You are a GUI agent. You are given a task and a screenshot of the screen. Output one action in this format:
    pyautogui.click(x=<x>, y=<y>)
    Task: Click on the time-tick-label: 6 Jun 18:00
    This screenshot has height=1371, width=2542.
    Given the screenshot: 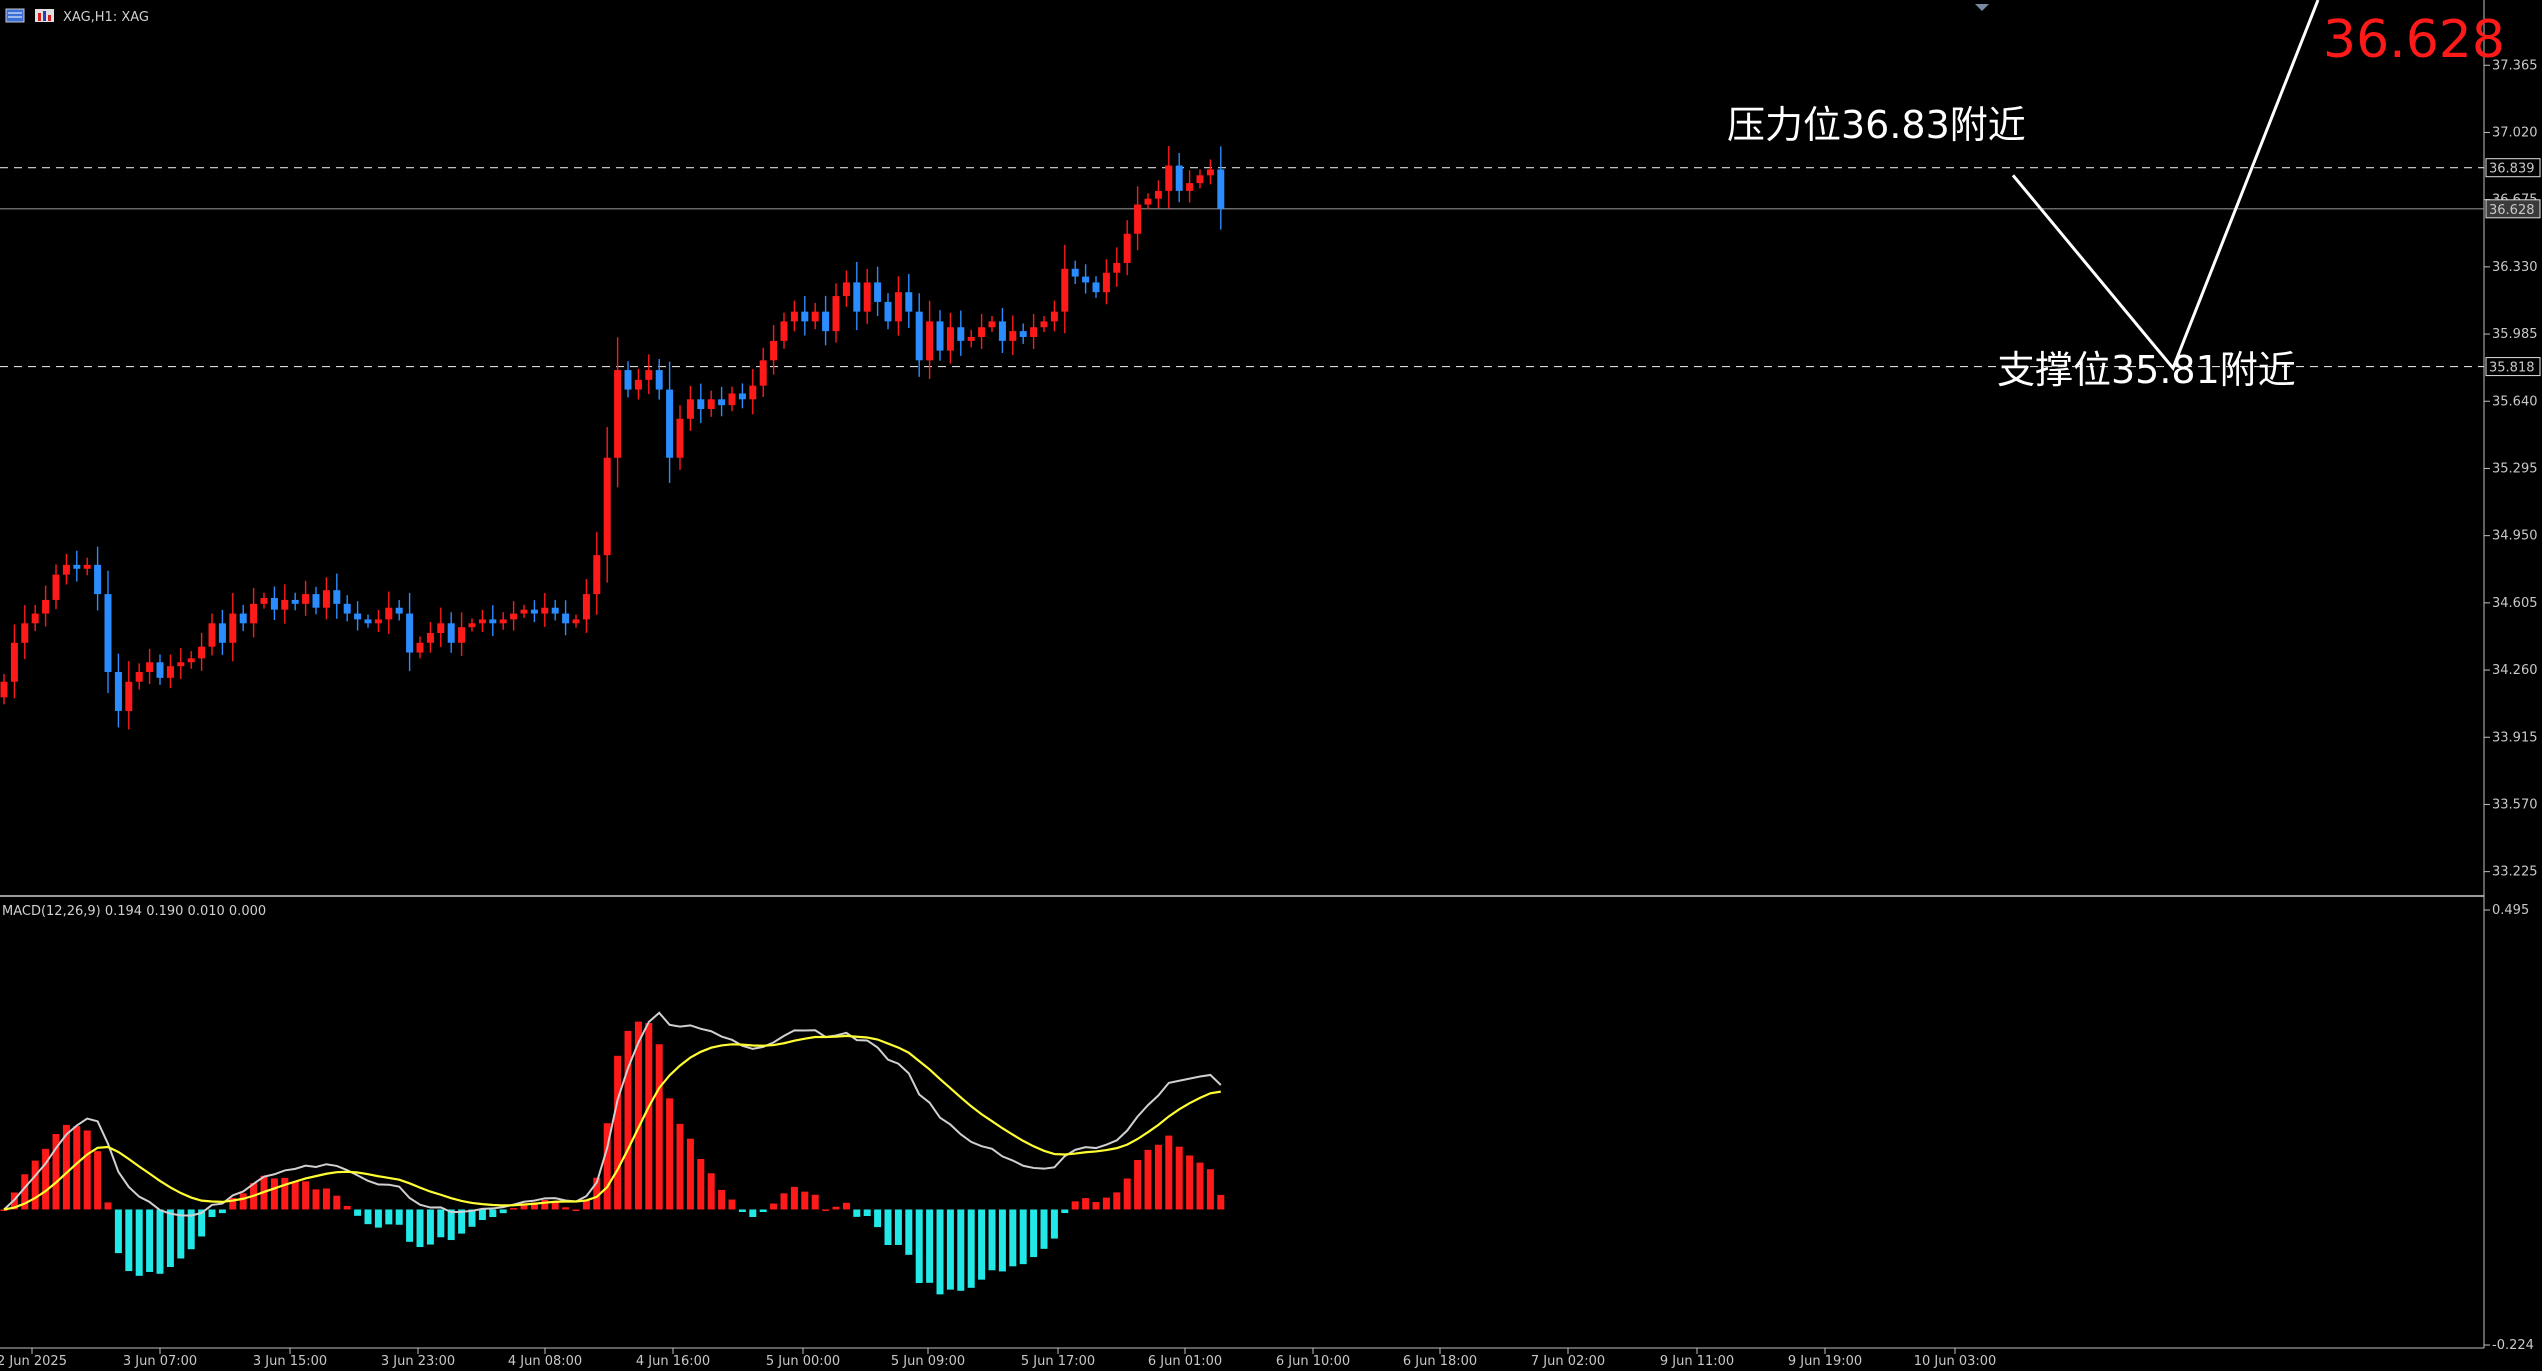 What is the action you would take?
    pyautogui.click(x=1440, y=1361)
    